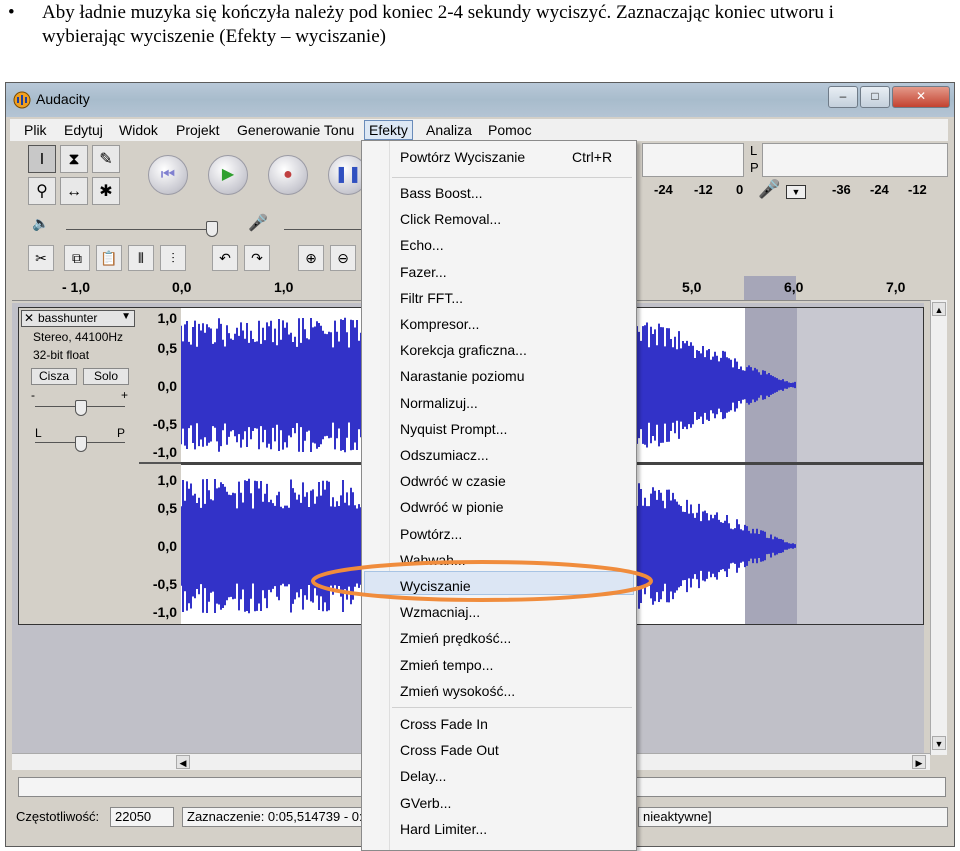 The height and width of the screenshot is (851, 960). Describe the element at coordinates (796, 192) in the screenshot. I see `mic-dropdown-icon: ▼` at that location.